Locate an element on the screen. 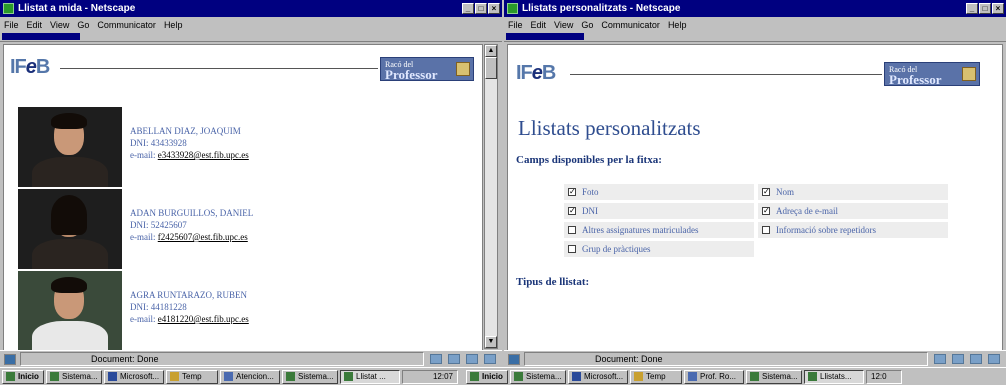  student-name: ADAN BURGUILLOS, DANIEL is located at coordinates (192, 213).